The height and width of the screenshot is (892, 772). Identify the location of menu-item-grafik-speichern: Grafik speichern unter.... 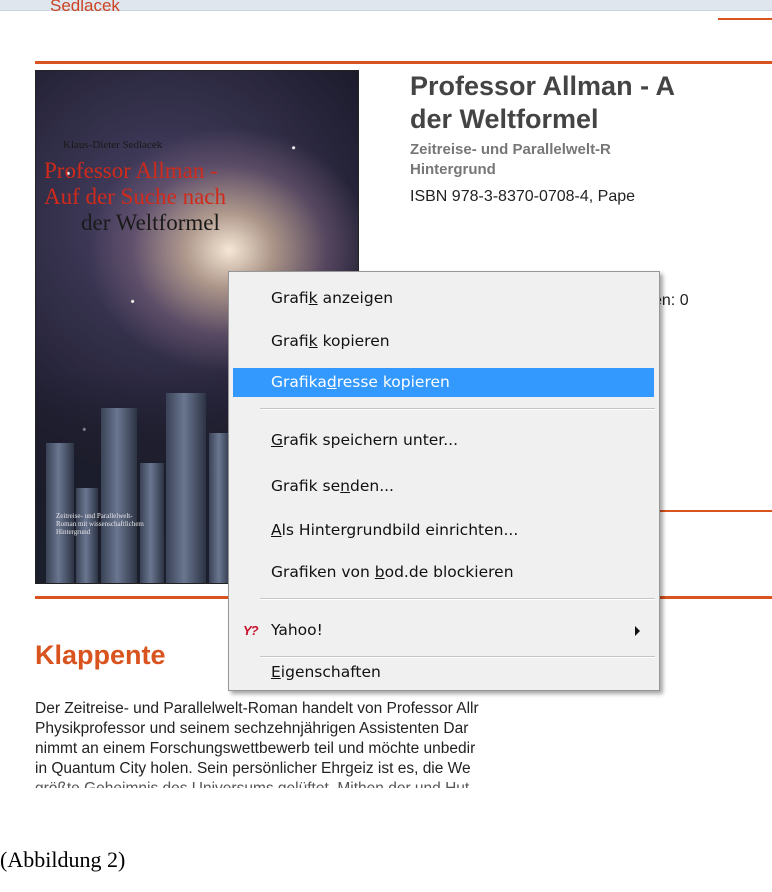
(443, 440).